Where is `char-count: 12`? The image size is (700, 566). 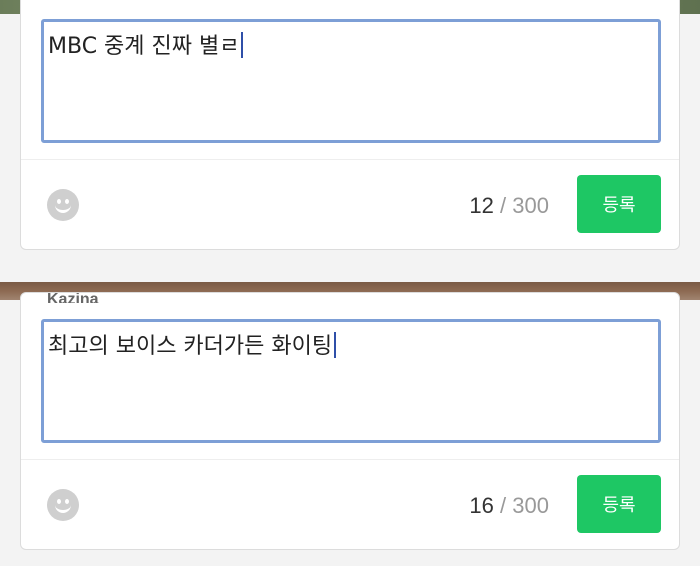 char-count: 12 is located at coordinates (481, 205).